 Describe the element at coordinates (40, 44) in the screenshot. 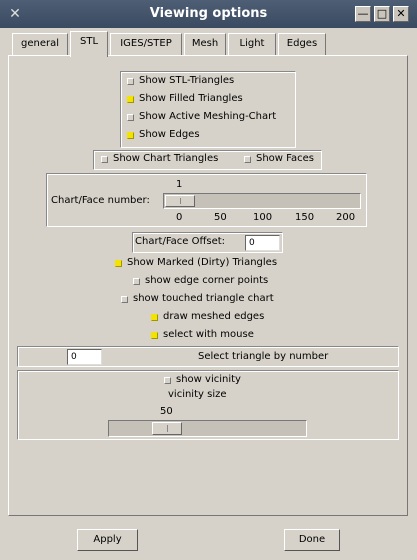

I see `tab-general: general` at that location.